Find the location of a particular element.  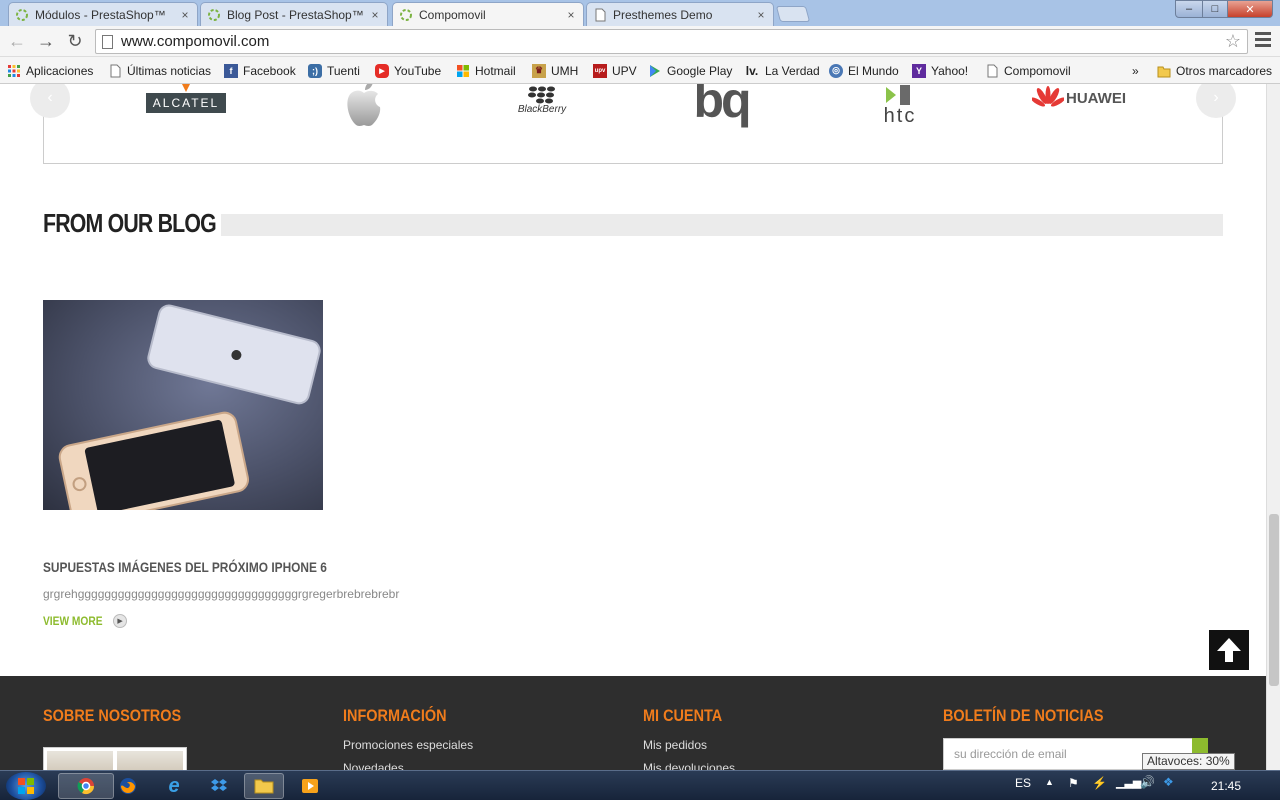

youtube-icon: ▶ is located at coordinates (382, 70).